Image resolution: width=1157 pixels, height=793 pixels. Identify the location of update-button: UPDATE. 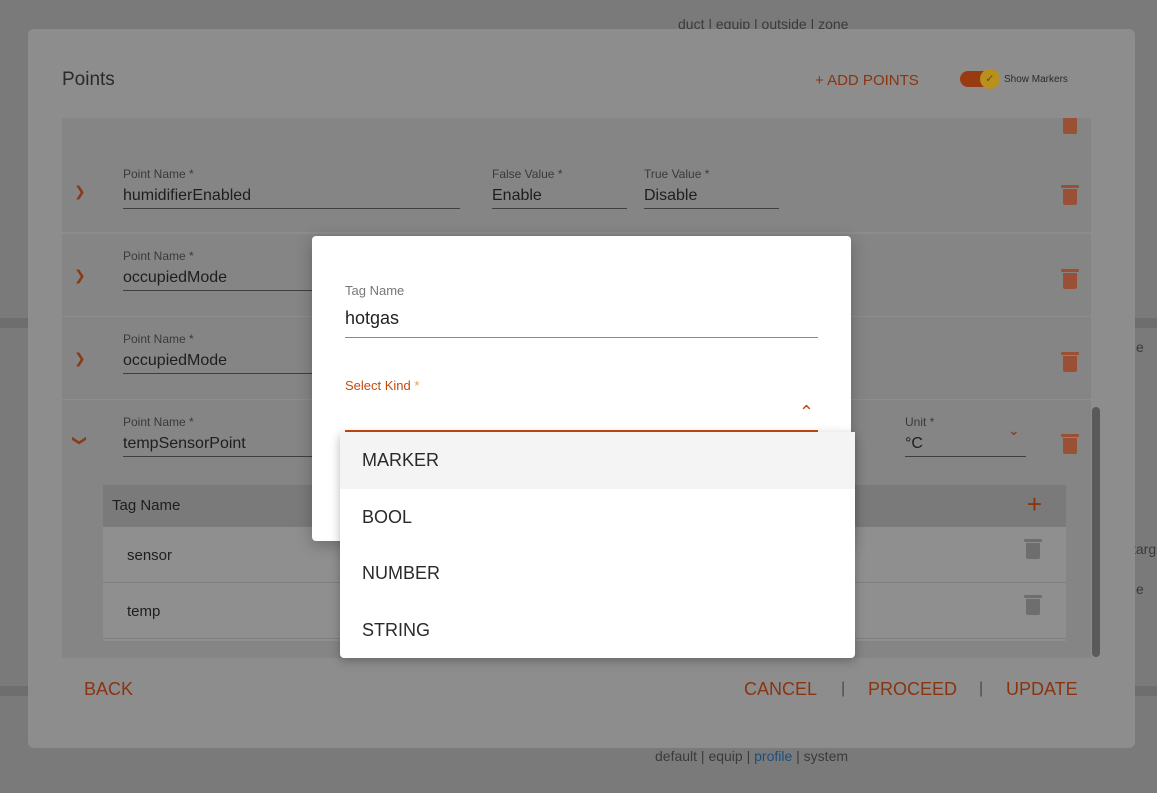
(1042, 689).